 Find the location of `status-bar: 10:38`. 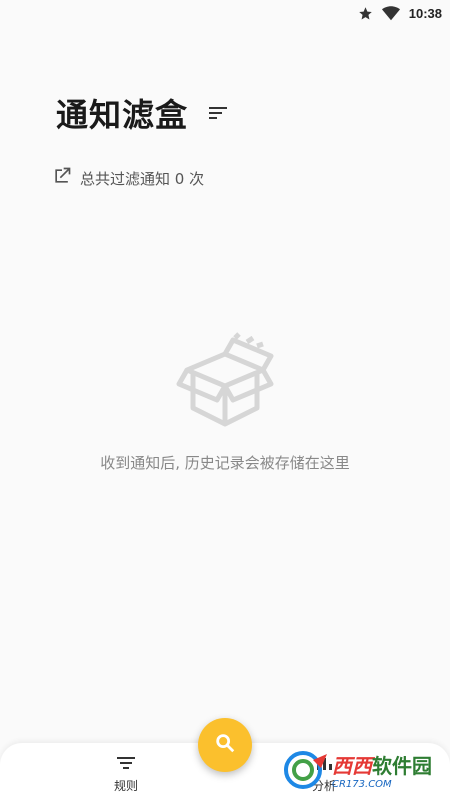

status-bar: 10:38 is located at coordinates (225, 13).